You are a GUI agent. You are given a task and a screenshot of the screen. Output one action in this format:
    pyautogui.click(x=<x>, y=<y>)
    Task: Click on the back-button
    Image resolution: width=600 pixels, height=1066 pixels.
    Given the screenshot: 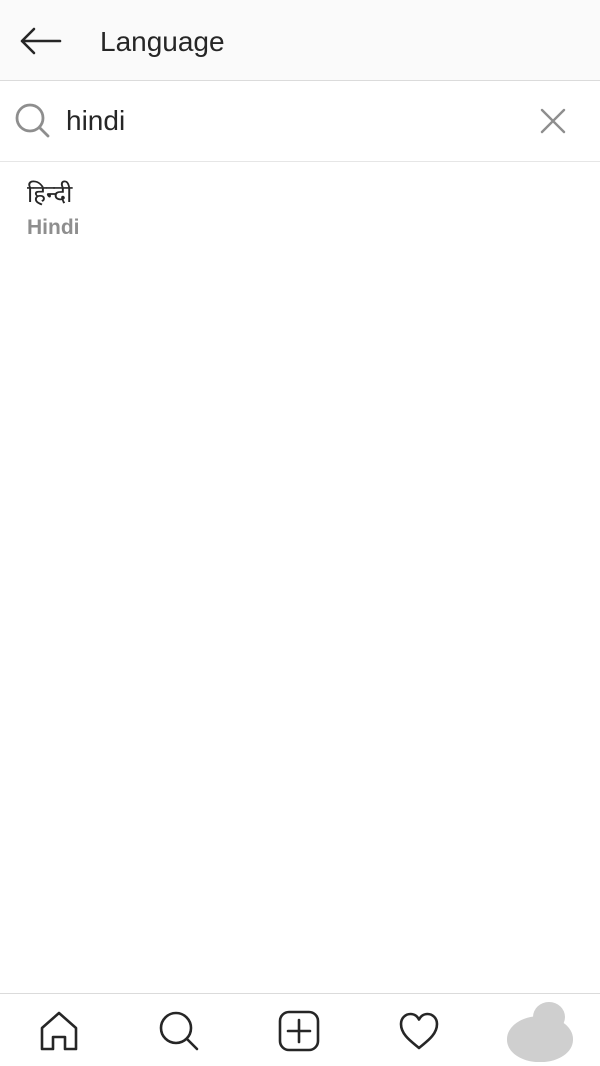 What is the action you would take?
    pyautogui.click(x=40, y=41)
    